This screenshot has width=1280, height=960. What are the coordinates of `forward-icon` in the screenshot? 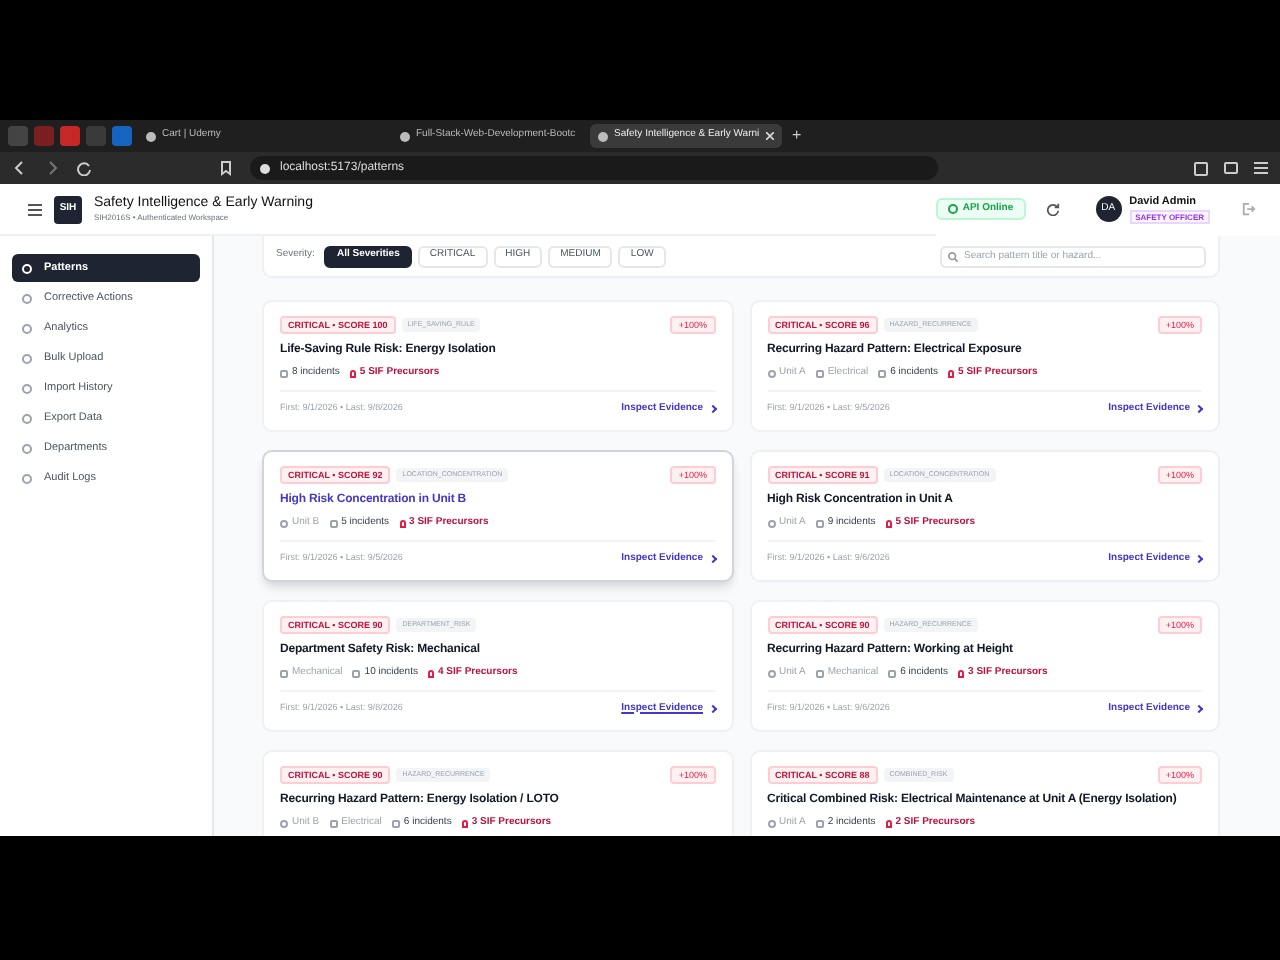 It's located at (52, 168).